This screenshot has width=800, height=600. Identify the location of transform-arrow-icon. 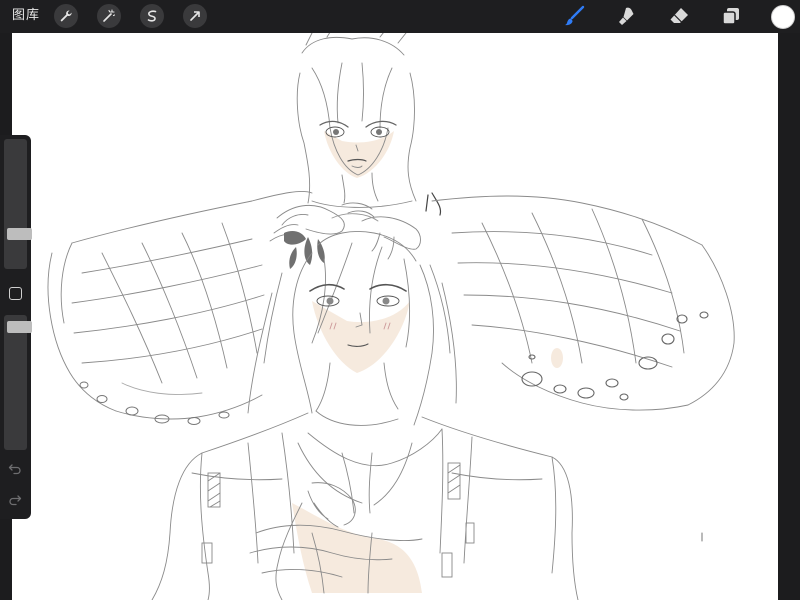
(195, 16).